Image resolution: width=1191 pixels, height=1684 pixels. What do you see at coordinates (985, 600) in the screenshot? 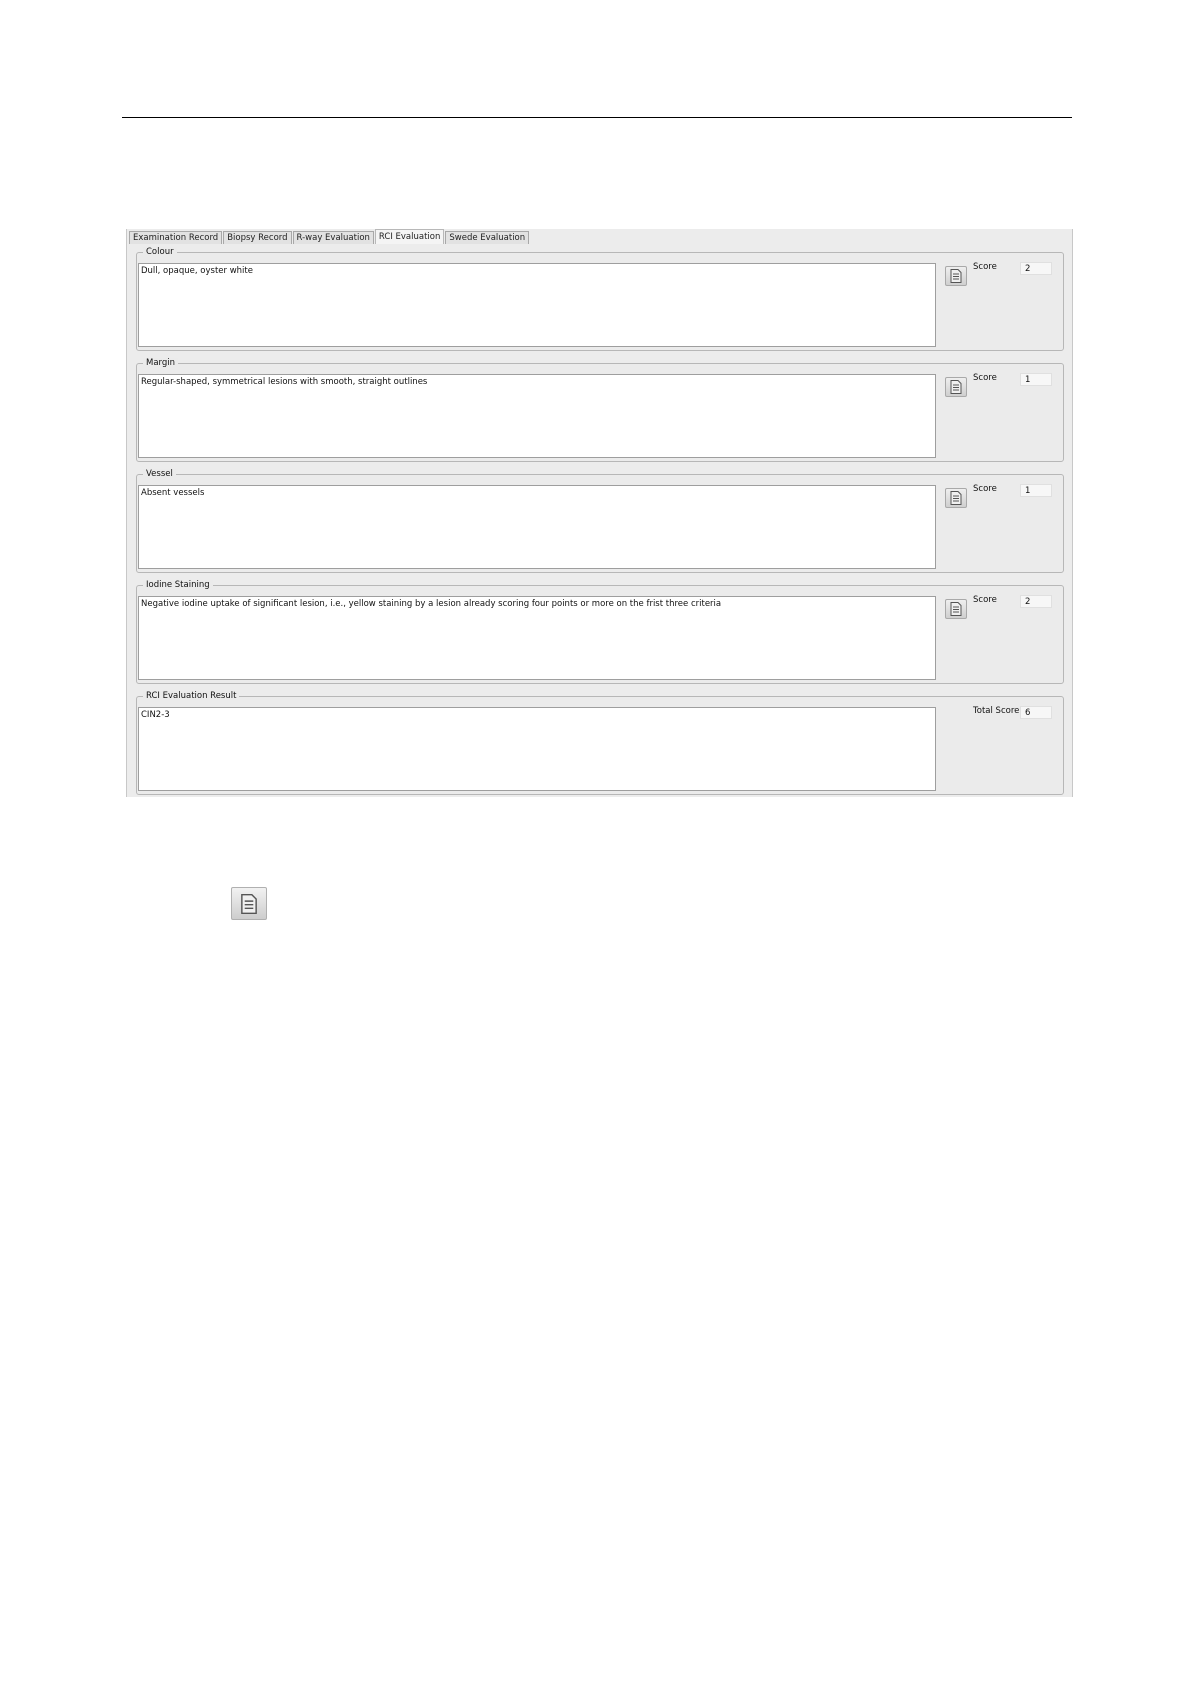
I see `iodine-staining-score-label: Score` at bounding box center [985, 600].